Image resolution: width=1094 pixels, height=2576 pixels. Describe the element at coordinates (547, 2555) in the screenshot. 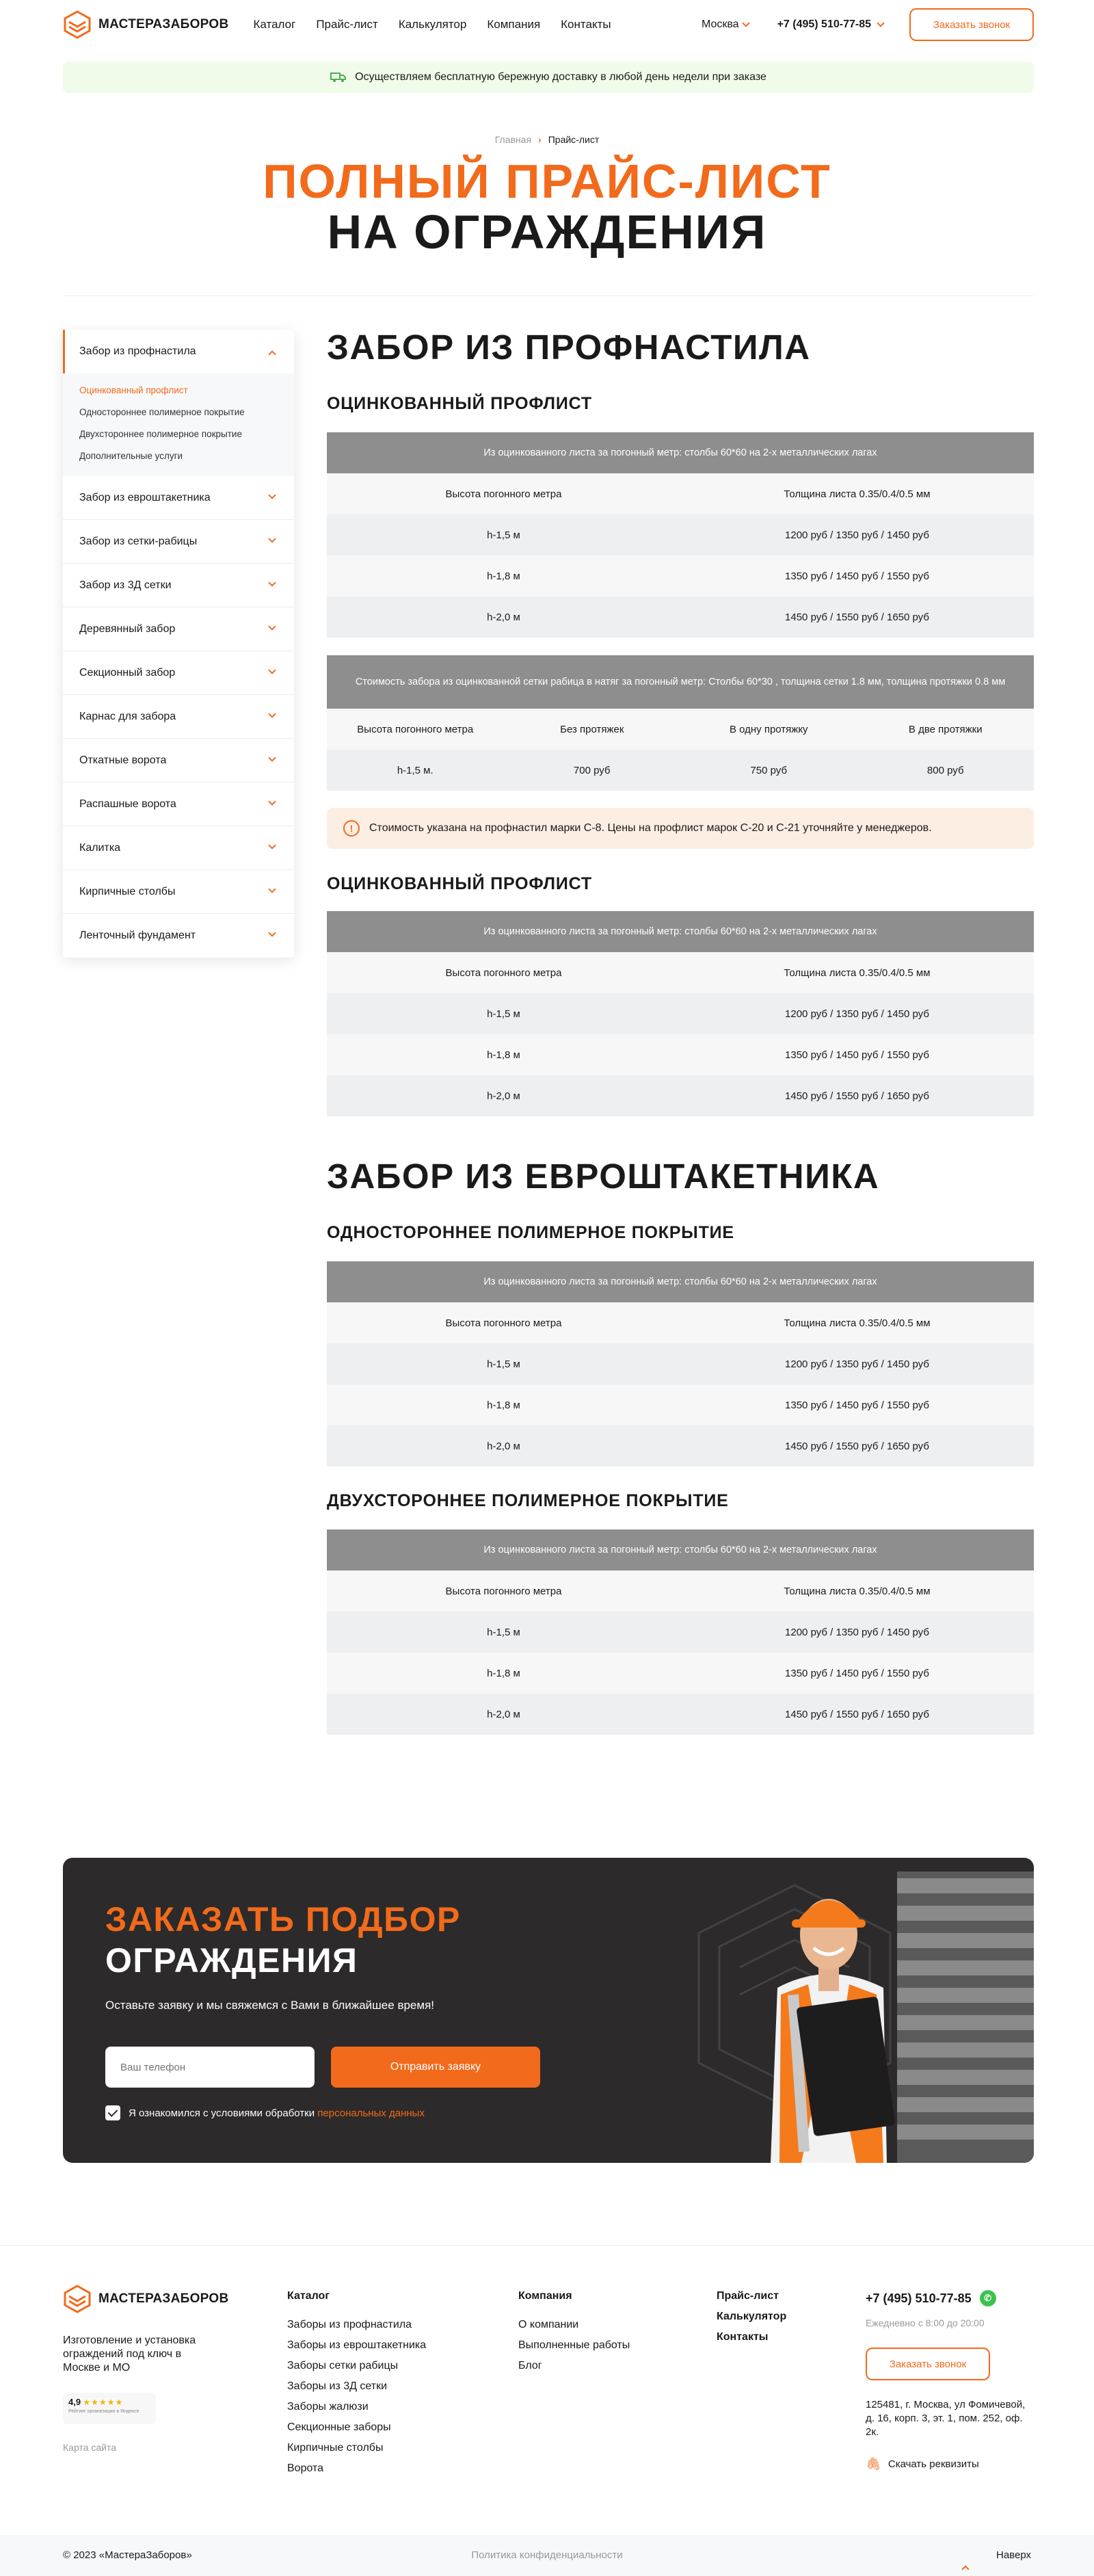

I see `privacy-policy-link: Политика конфиденциальности` at that location.